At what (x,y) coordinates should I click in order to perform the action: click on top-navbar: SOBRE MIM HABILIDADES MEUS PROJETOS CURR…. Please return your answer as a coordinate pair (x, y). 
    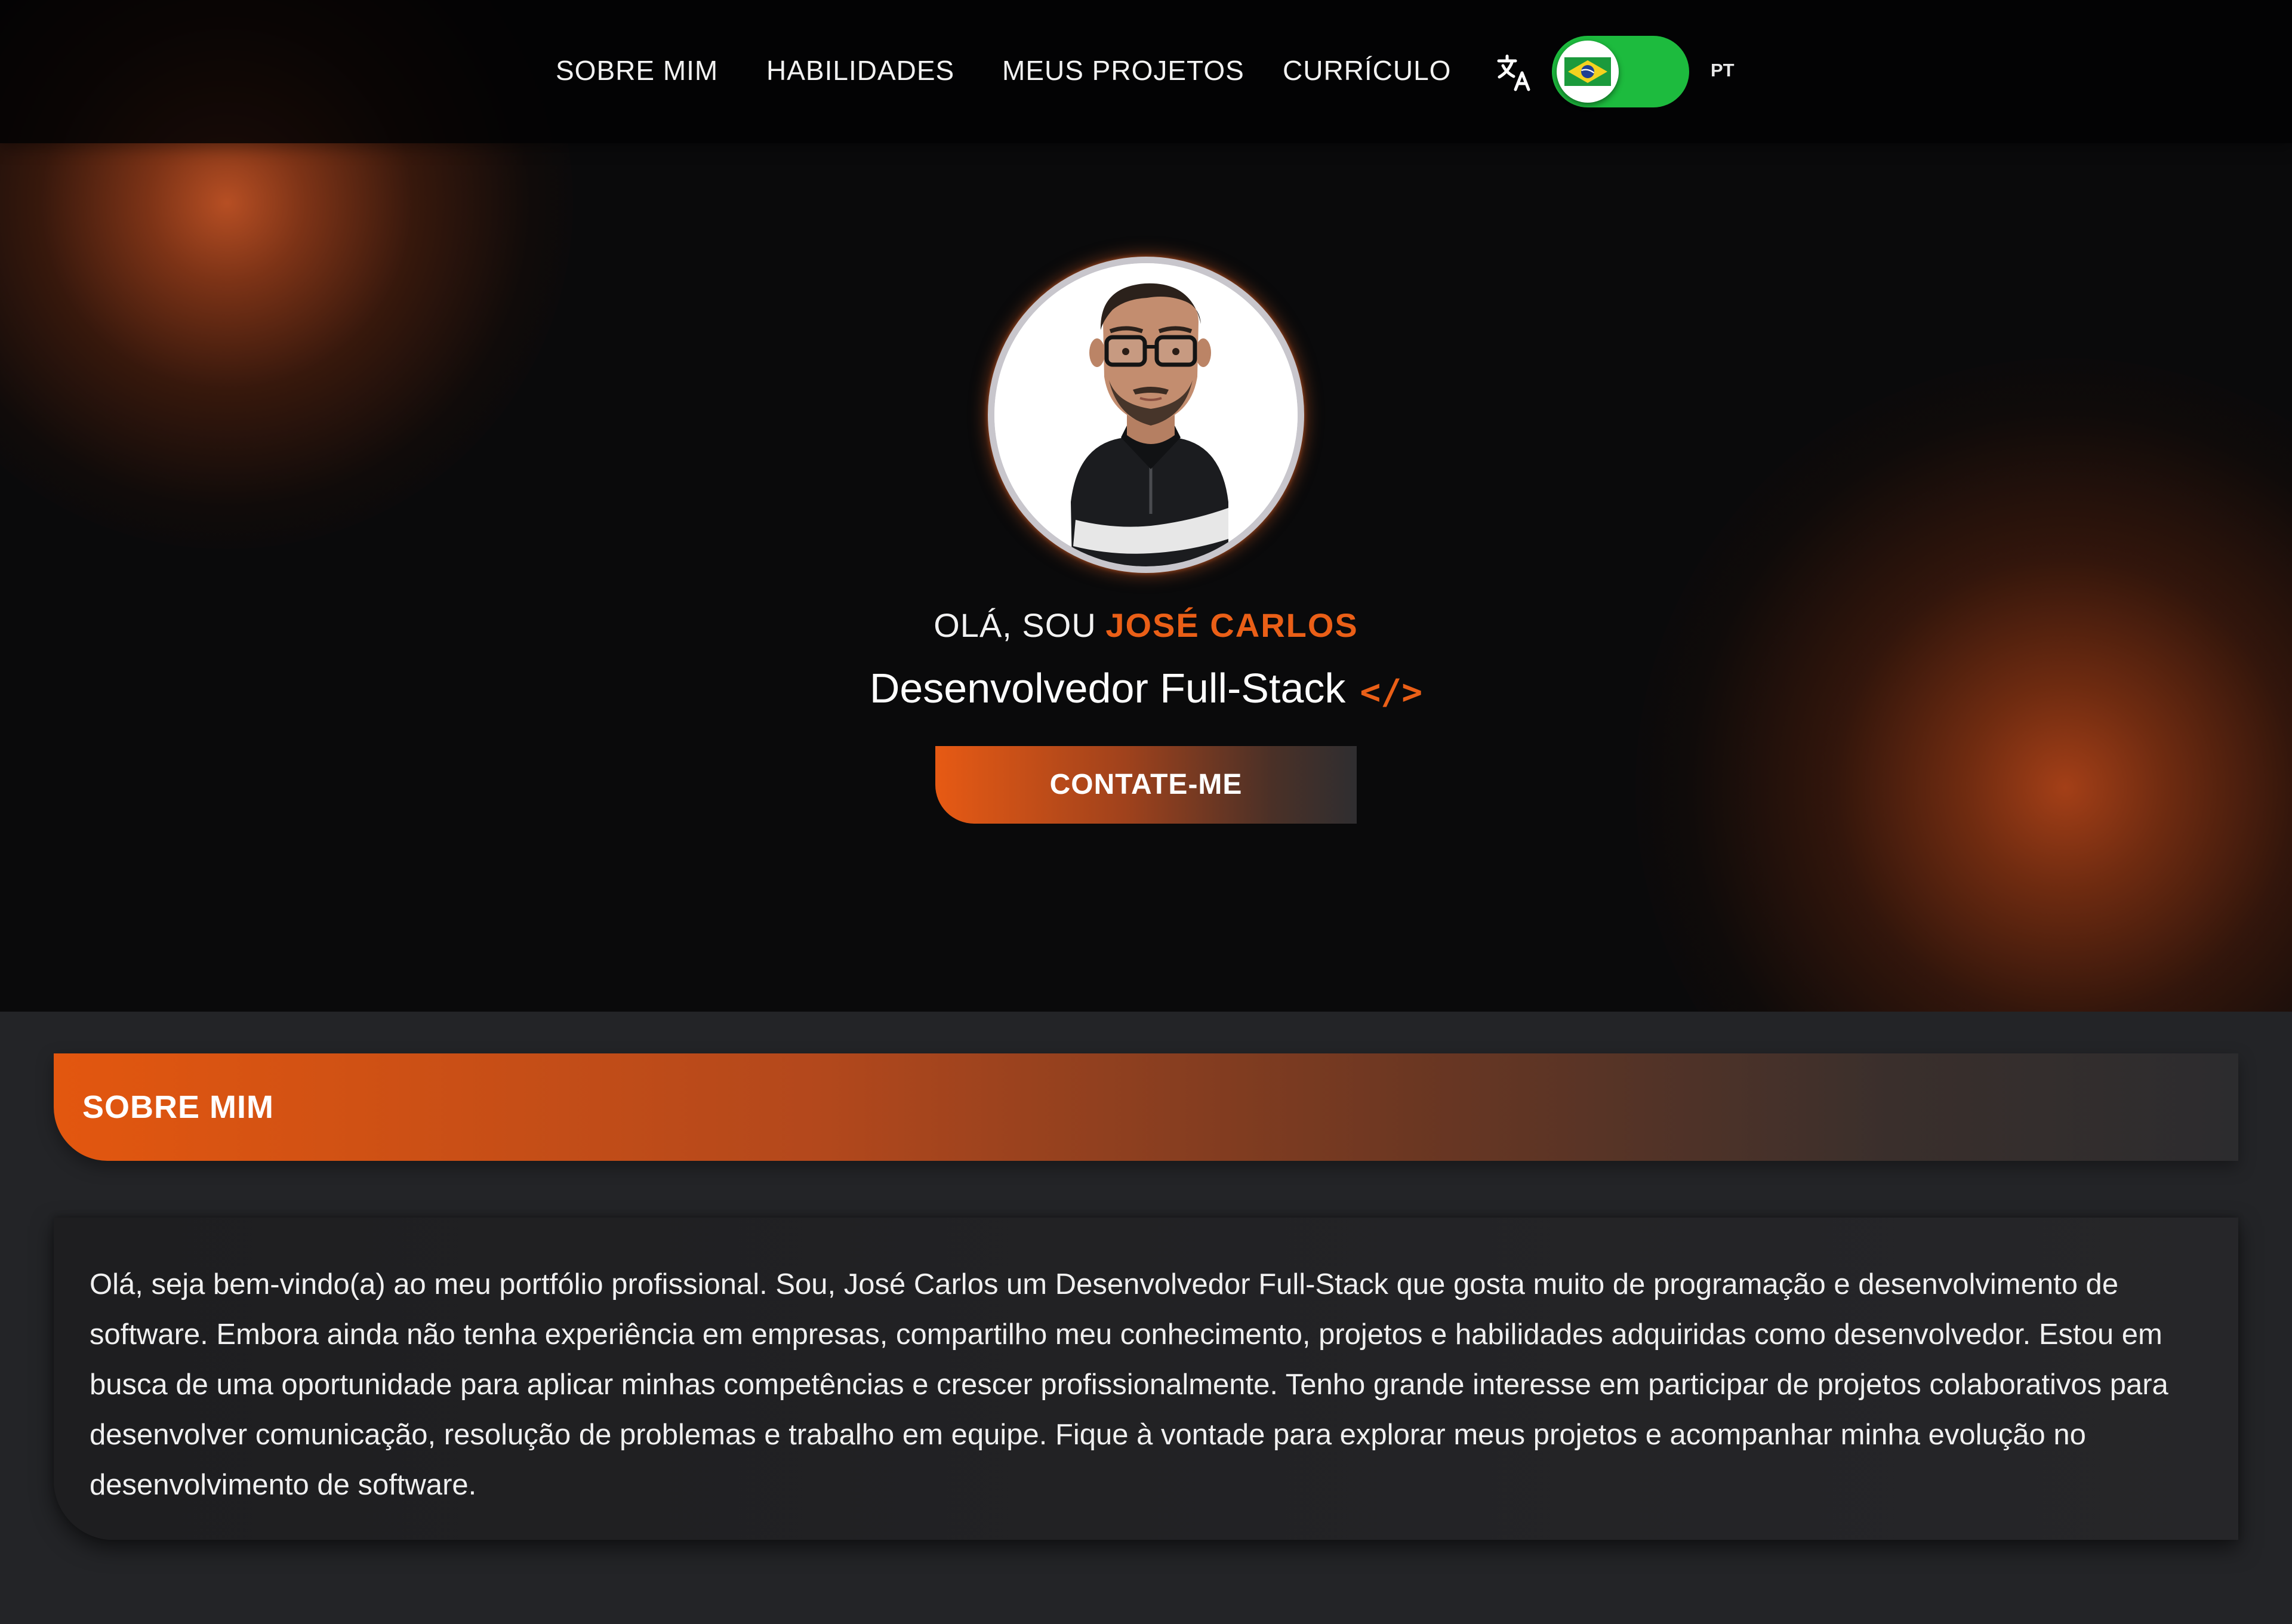
    Looking at the image, I should click on (1146, 71).